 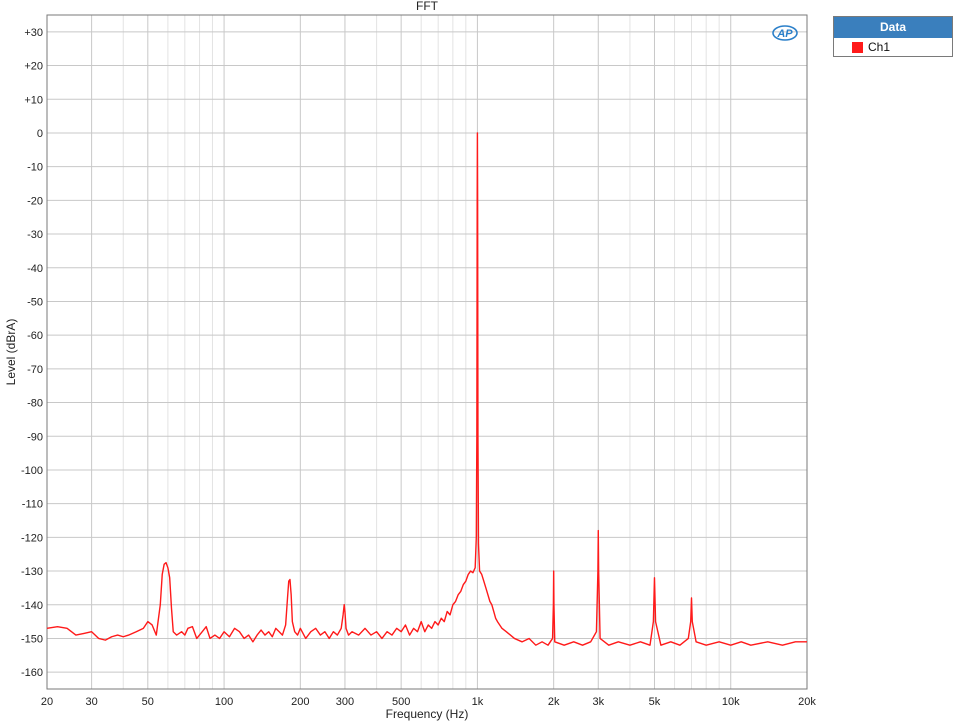 What do you see at coordinates (35, 437) in the screenshot?
I see `y-tick-label: -90` at bounding box center [35, 437].